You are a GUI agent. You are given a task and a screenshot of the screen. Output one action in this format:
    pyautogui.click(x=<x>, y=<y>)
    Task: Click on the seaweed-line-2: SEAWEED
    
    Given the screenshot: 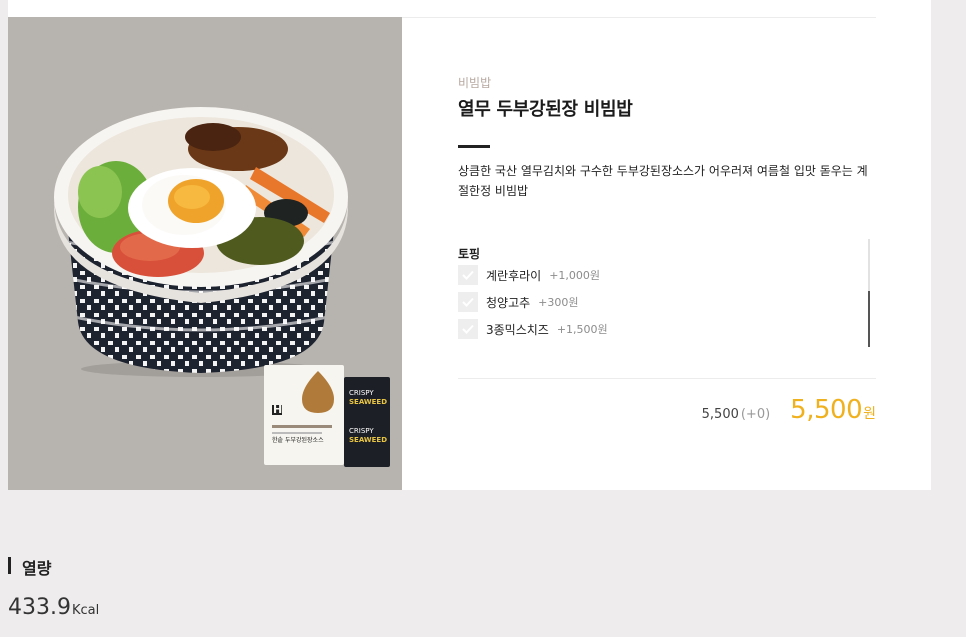 What is the action you would take?
    pyautogui.click(x=368, y=402)
    